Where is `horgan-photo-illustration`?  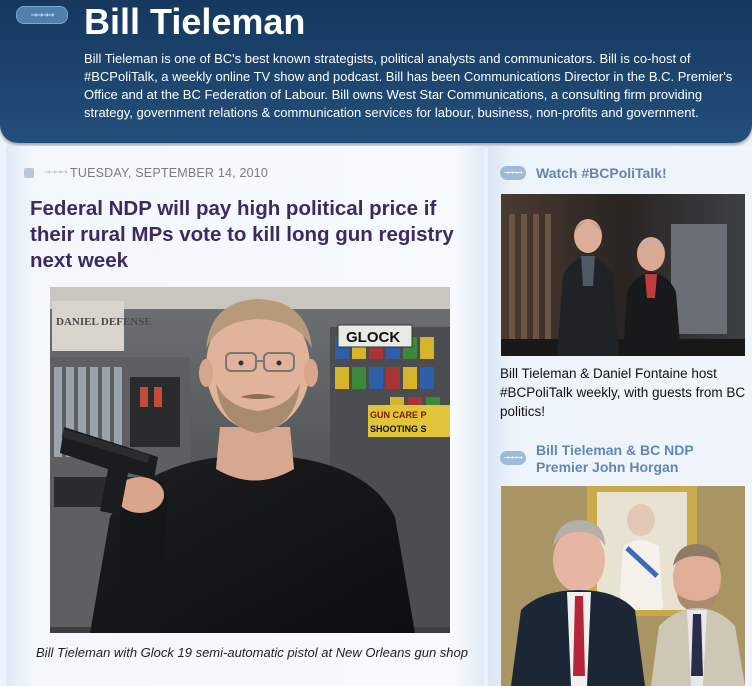 horgan-photo-illustration is located at coordinates (623, 586).